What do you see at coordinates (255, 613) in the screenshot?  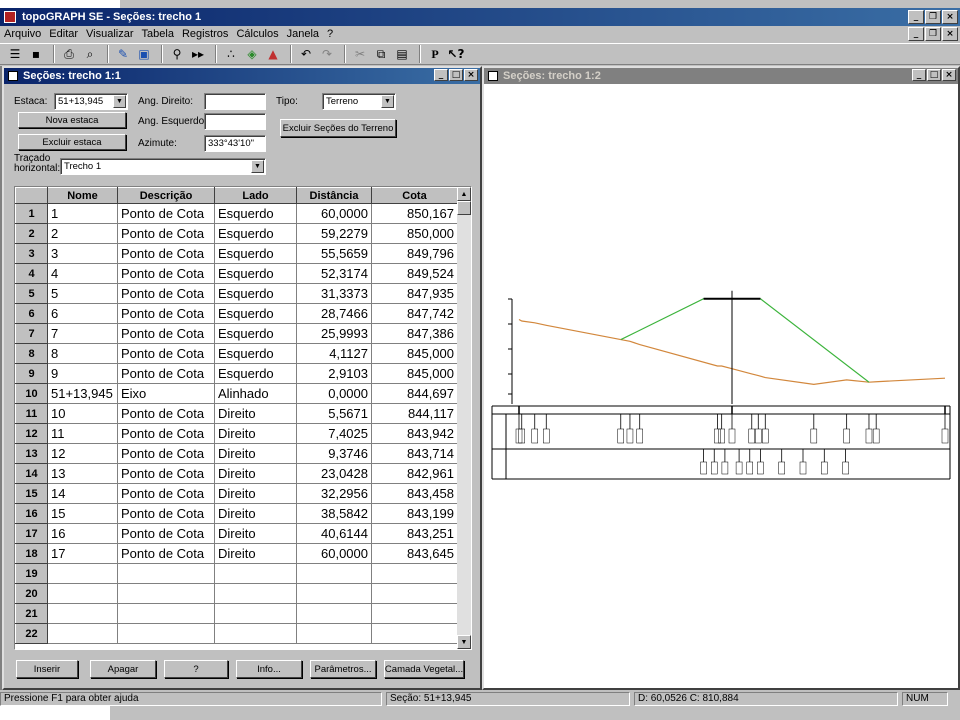 I see `cell-lado` at bounding box center [255, 613].